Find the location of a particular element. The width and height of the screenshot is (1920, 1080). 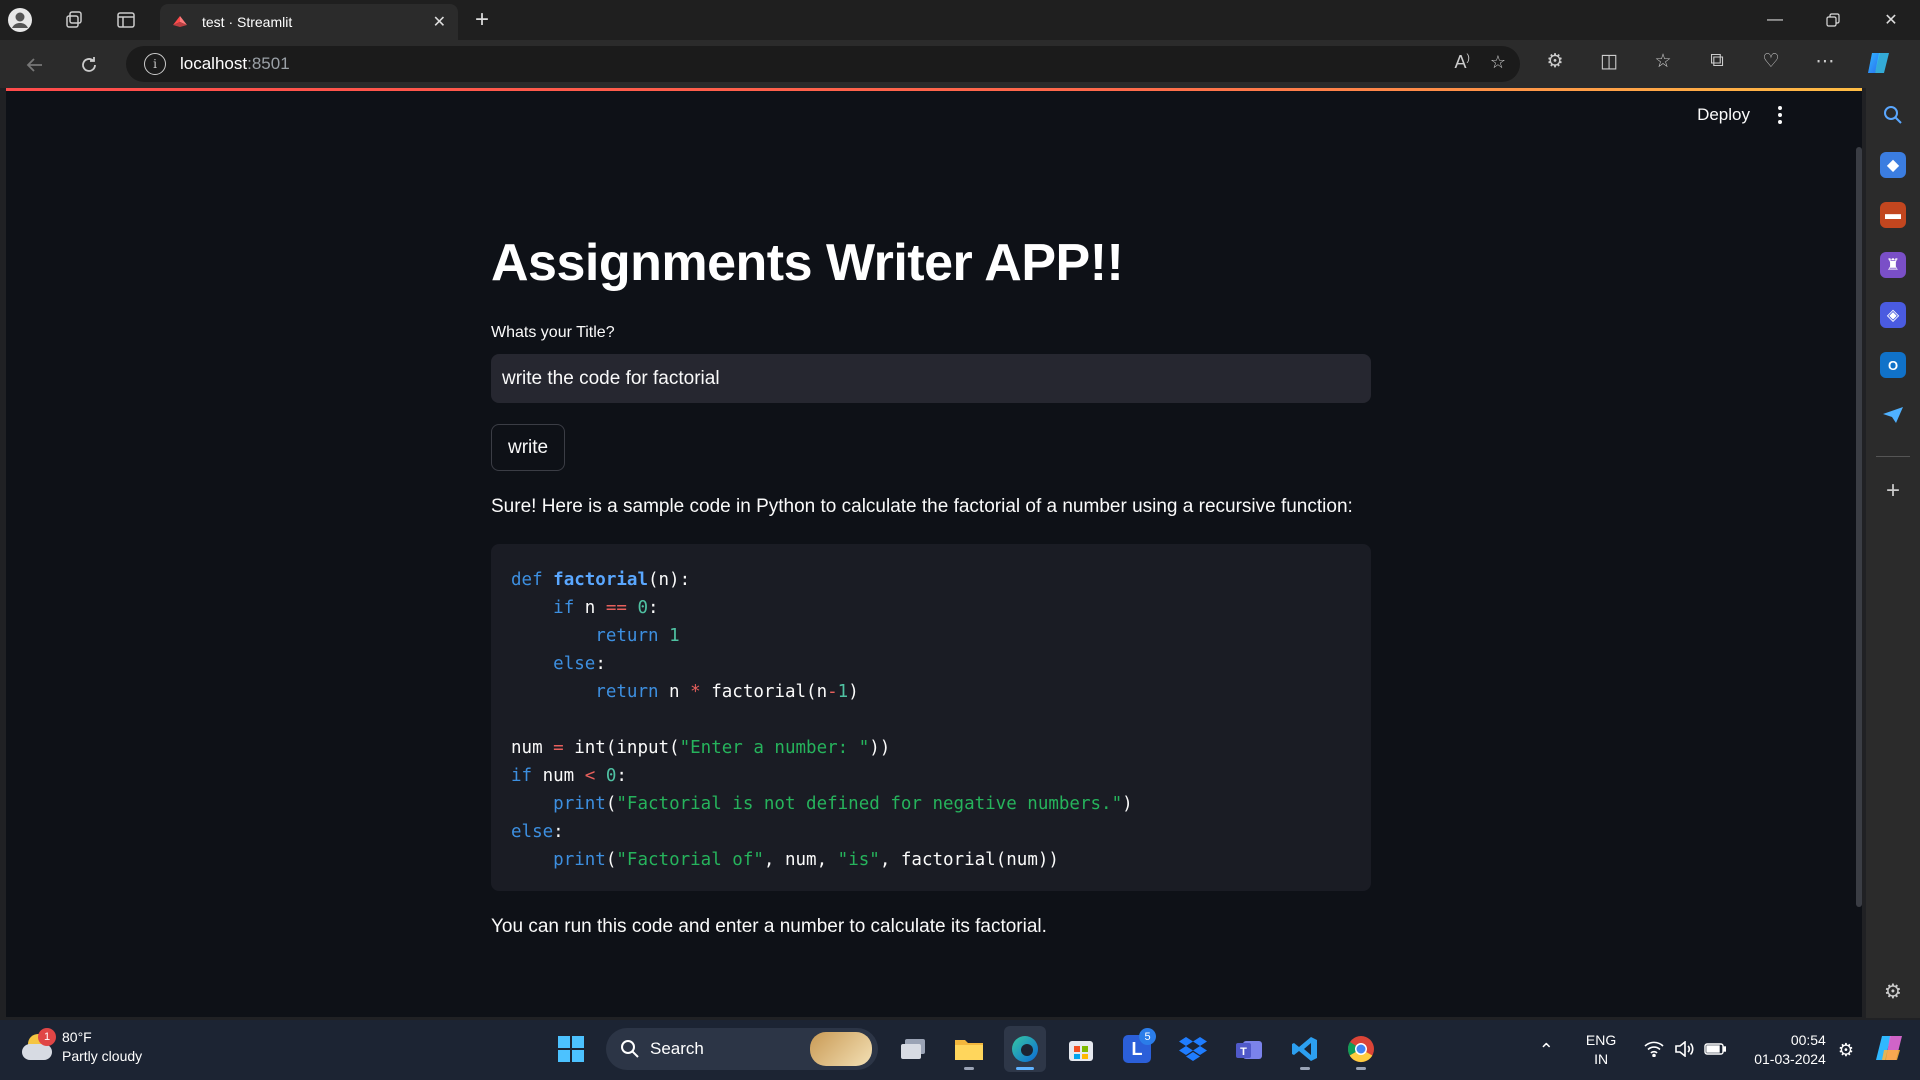

url-host: localhost is located at coordinates (214, 63).